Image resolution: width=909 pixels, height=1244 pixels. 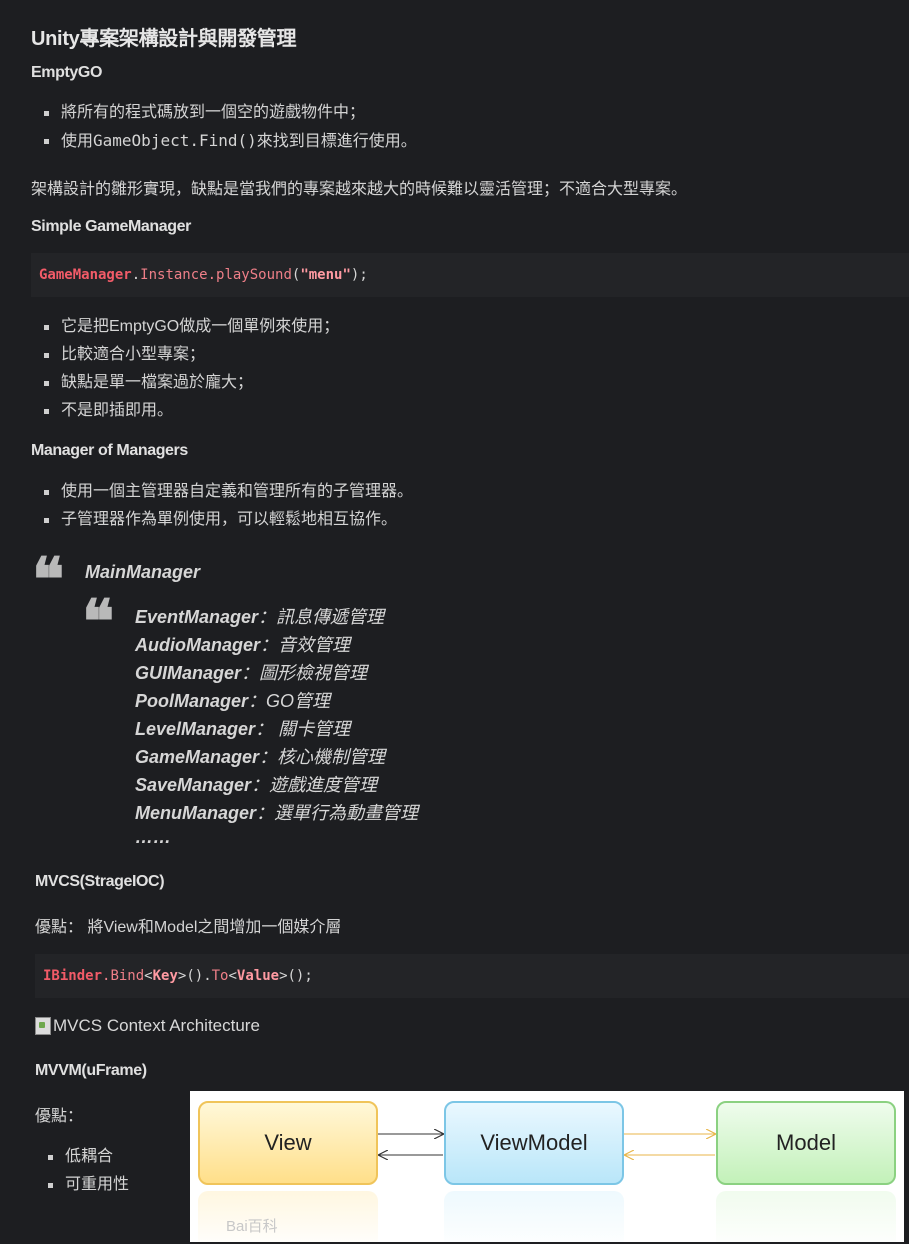 I want to click on code-block-ibinder: IBinder .Bind < Key >(). To < Value >();, so click(x=472, y=976).